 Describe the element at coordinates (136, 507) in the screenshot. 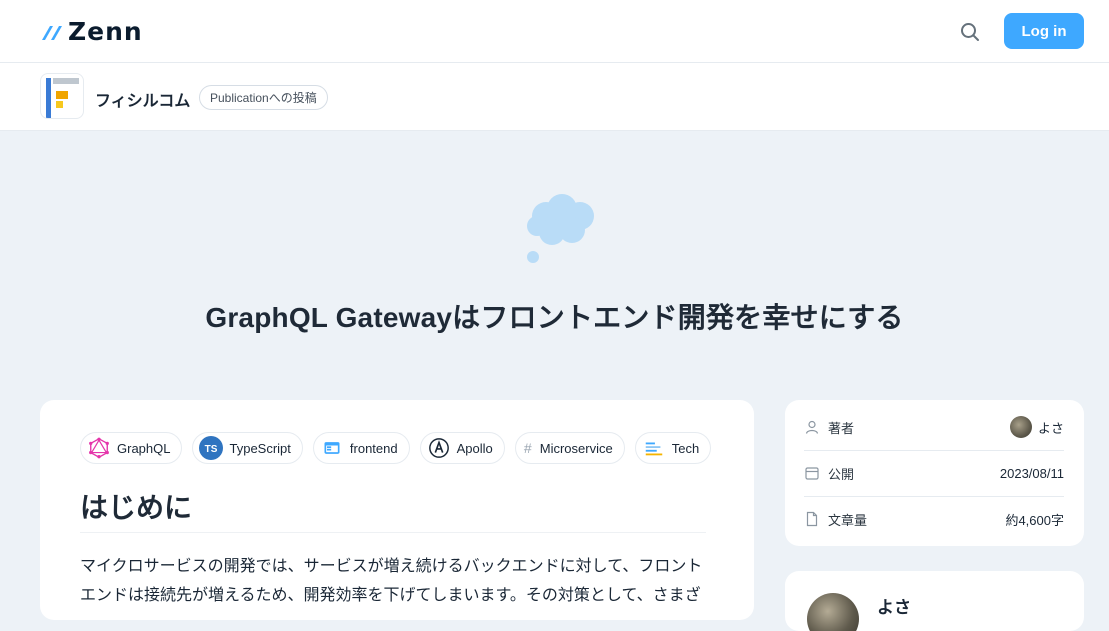

I see `section-heading: はじめに` at that location.